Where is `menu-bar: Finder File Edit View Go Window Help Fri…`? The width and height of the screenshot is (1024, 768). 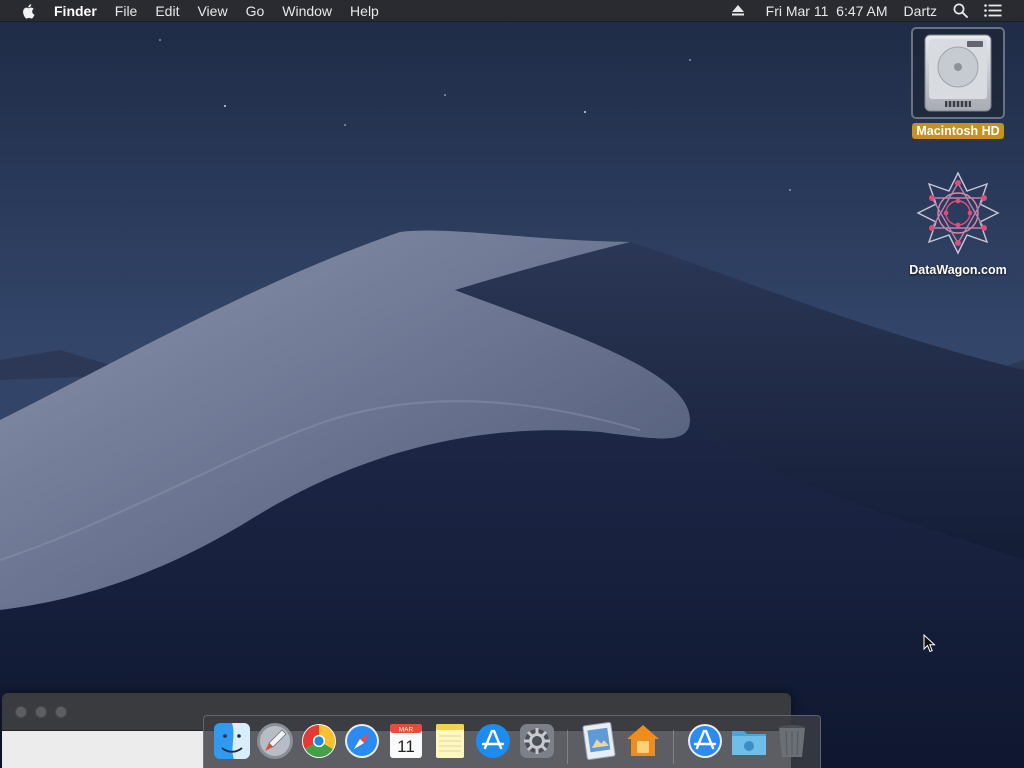 menu-bar: Finder File Edit View Go Window Help Fri… is located at coordinates (512, 11).